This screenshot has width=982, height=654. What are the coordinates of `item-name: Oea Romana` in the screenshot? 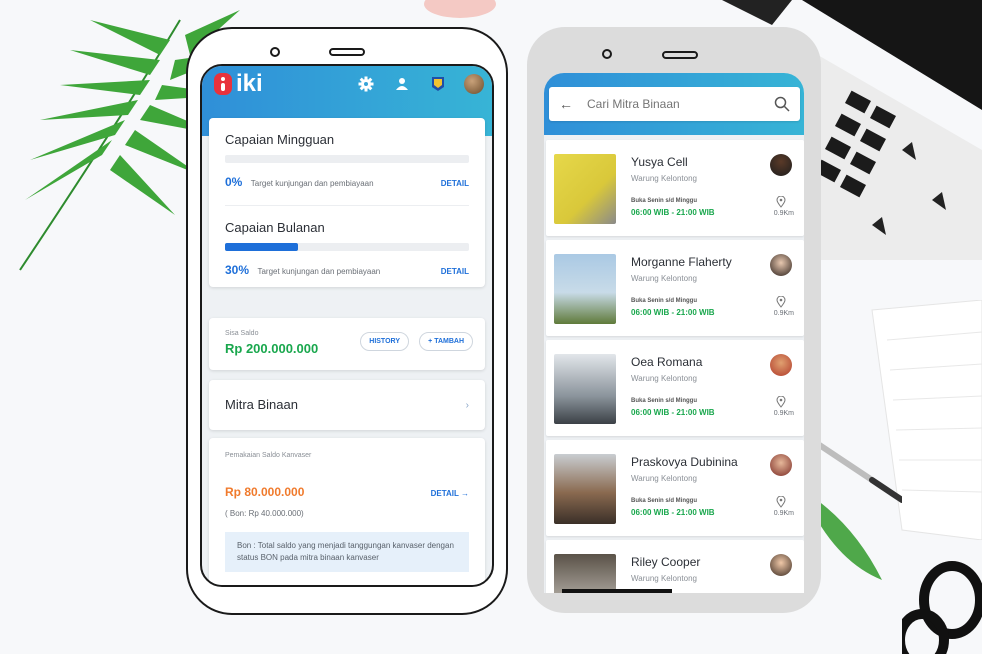 It's located at (667, 362).